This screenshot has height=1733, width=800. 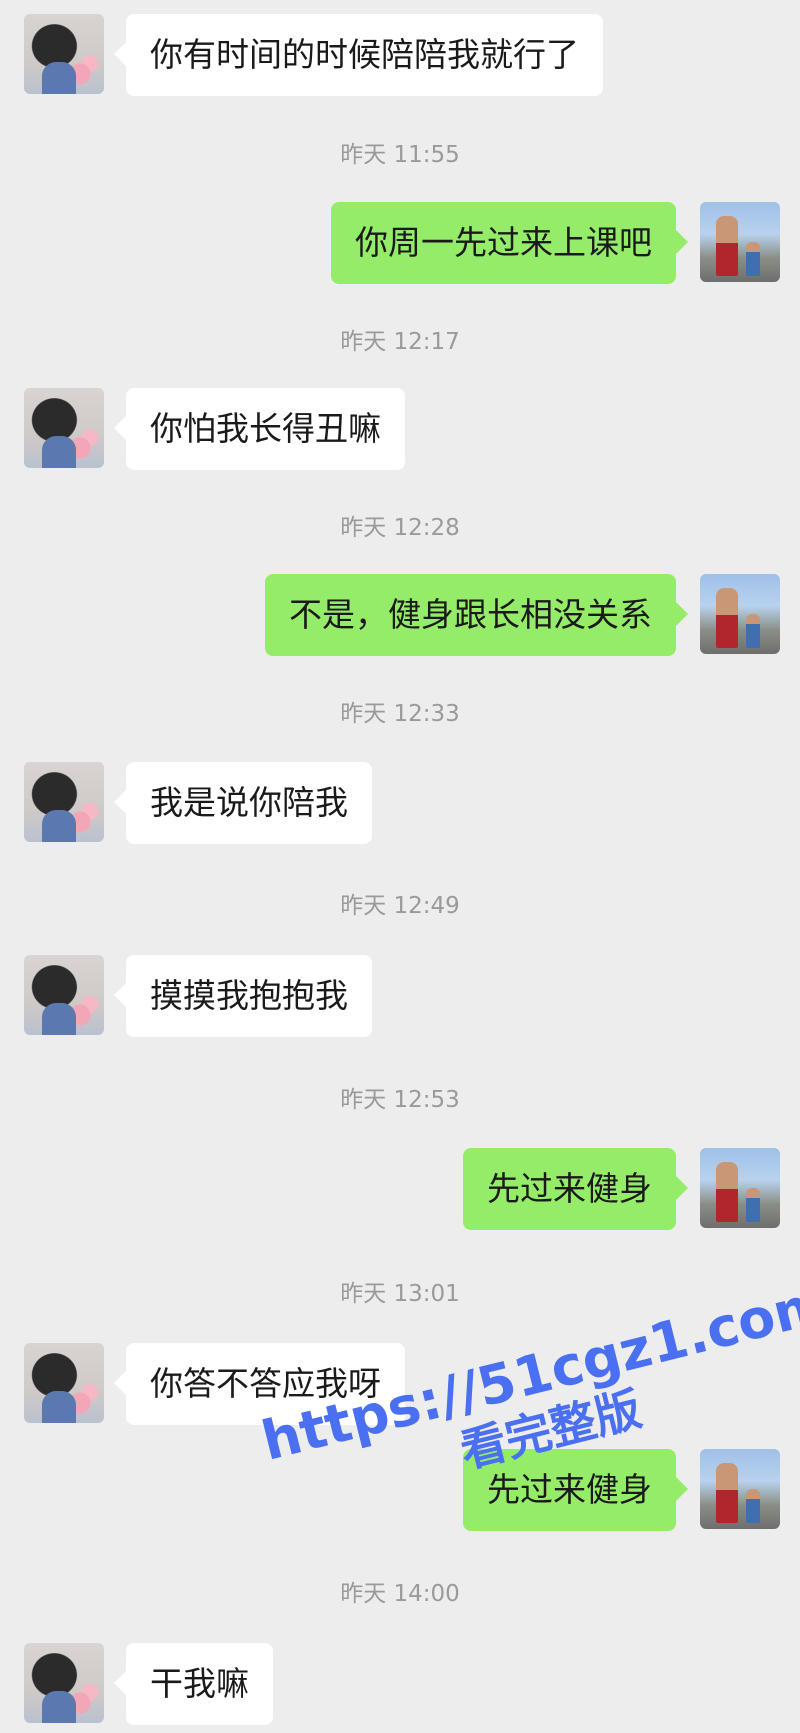 I want to click on outgoing-message-bubble: 不是，健身跟长相没关系, so click(x=476, y=615).